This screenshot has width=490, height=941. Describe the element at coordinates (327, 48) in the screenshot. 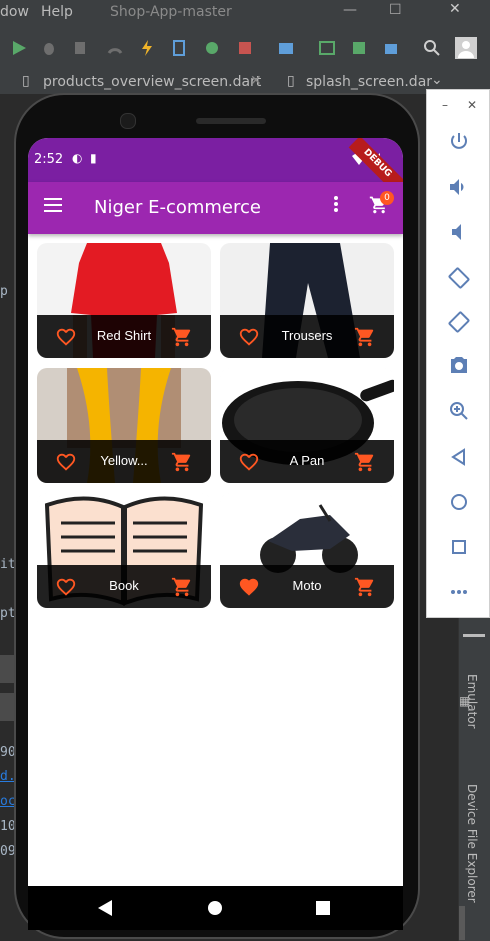

I see `device-manager-icon` at that location.